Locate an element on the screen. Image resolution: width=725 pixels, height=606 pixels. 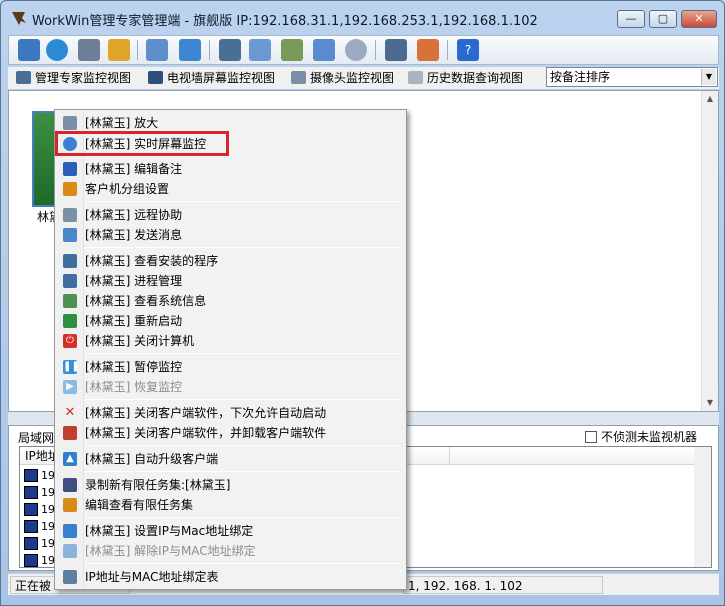
menu-item-upgrade-client: ▲ [林黛玉] 自动升级客户端 is located at coordinates (230, 459).